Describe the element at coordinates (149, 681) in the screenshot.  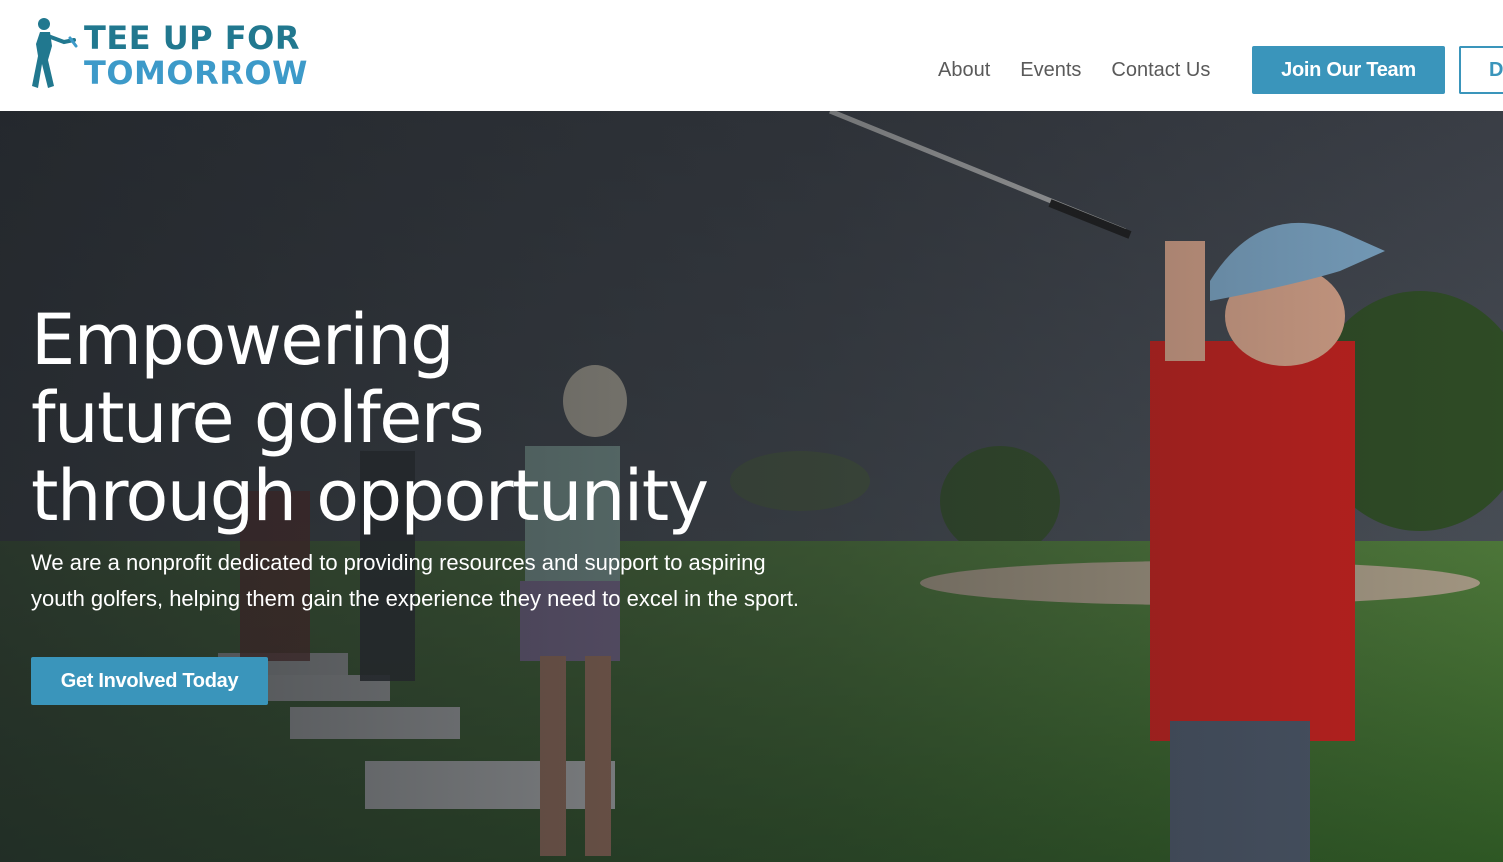
I see `get-involved-button: Get Involved Today` at that location.